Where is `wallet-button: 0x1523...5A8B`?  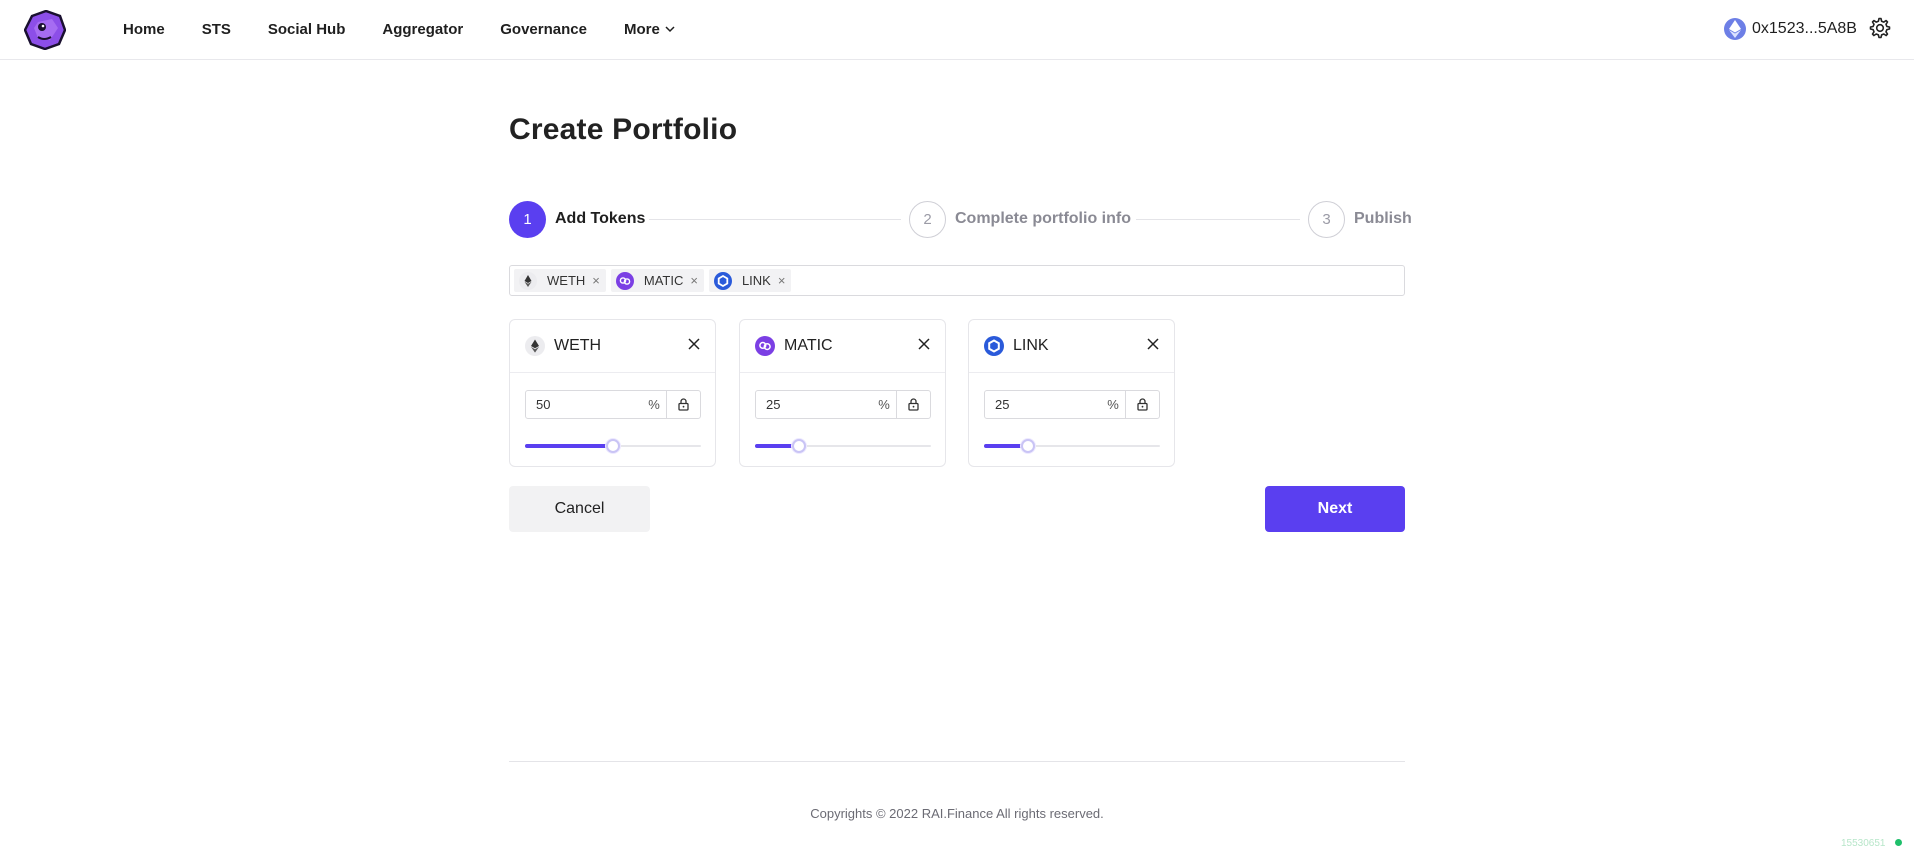
wallet-button: 0x1523...5A8B is located at coordinates (1790, 29).